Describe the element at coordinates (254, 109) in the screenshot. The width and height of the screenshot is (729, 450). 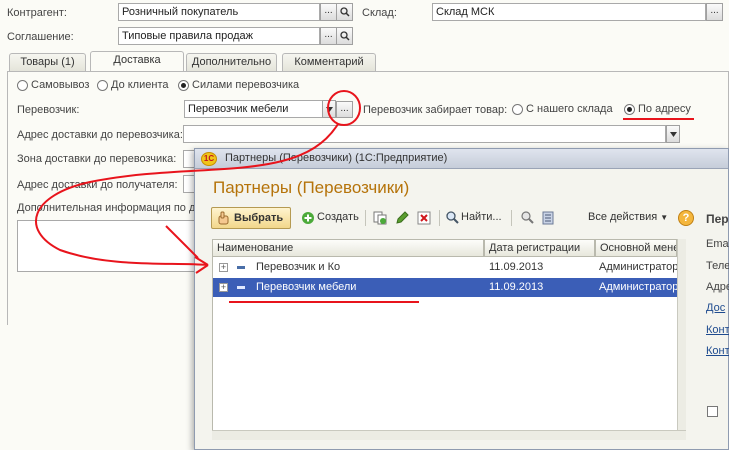
I see `carrier-field: Перевозчик мебели` at that location.